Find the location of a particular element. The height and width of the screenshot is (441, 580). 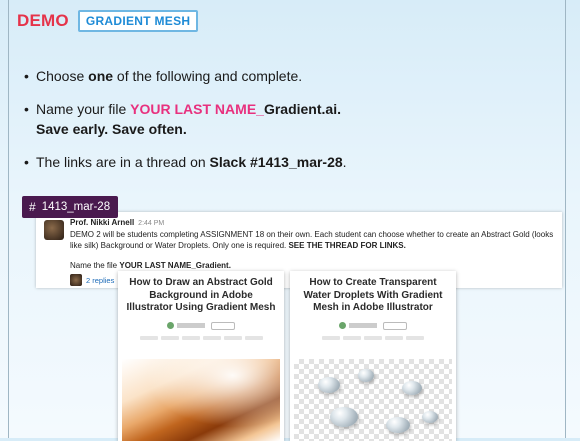

name-line: Name the file YOUR LAST NAME_Gradient. is located at coordinates (150, 265).